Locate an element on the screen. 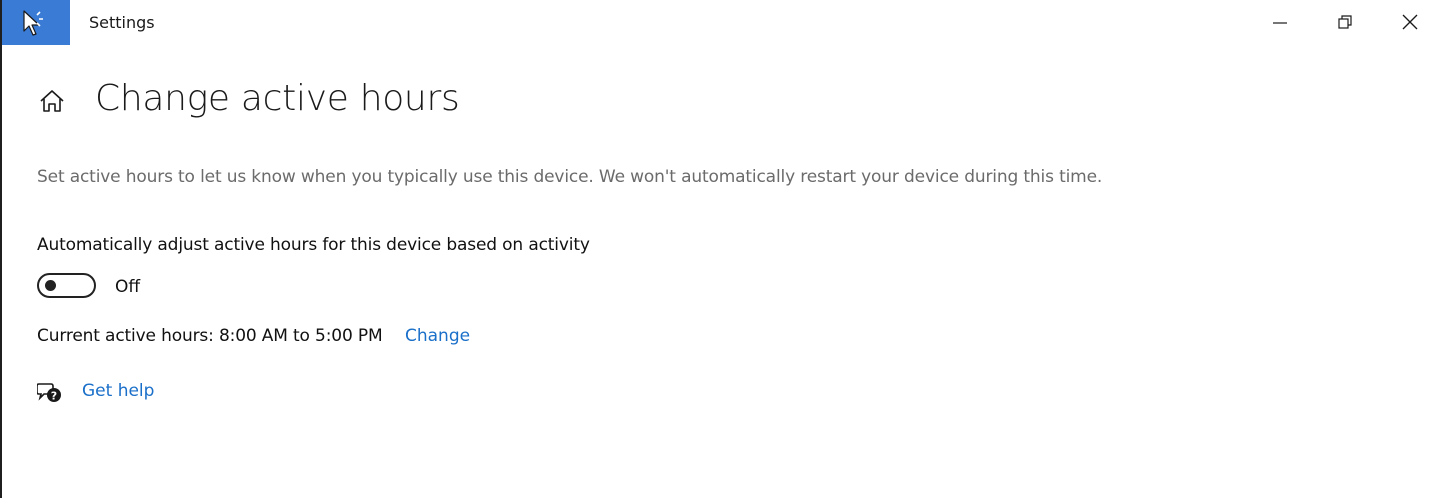 This screenshot has width=1440, height=498. page-title: Change active hours is located at coordinates (277, 98).